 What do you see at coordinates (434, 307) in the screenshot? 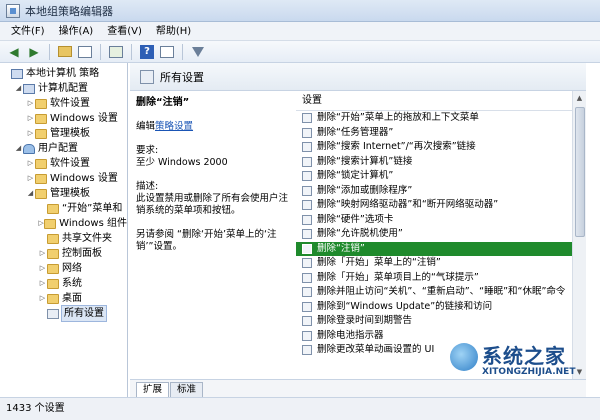
I see `setting-row: 删除到“Windows Update”的链接和访问` at bounding box center [434, 307].